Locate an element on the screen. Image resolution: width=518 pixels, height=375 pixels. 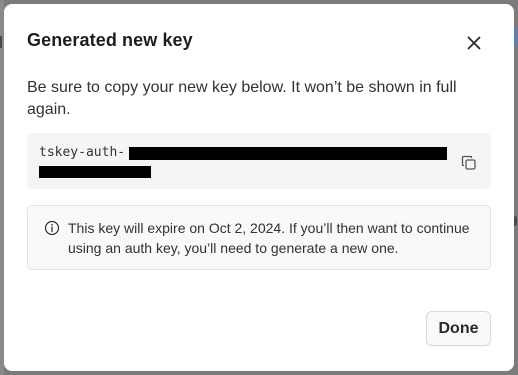
background-page-mark is located at coordinates (1, 42).